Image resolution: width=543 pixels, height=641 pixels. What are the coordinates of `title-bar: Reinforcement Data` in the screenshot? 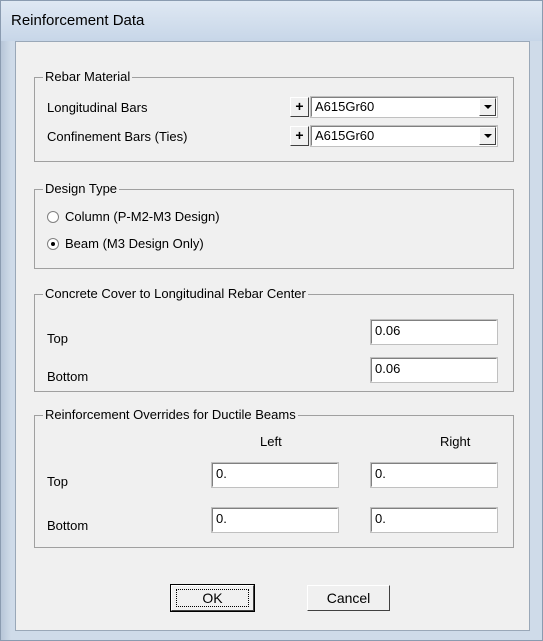 It's located at (271, 21).